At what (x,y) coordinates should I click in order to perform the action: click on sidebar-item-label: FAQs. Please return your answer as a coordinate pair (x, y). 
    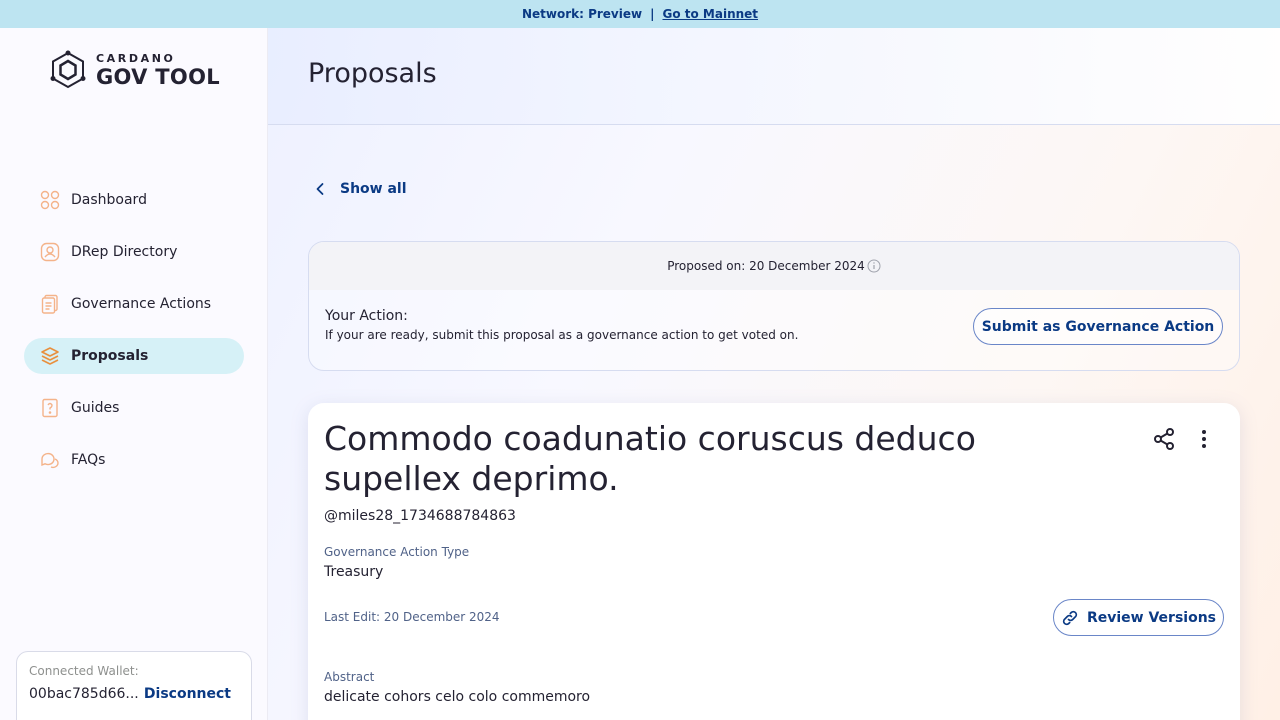
    Looking at the image, I should click on (88, 460).